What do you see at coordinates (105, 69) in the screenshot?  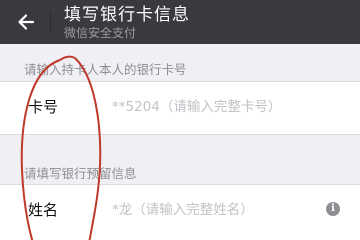 I see `card-section-label: 请输入持卡人本人的银行卡号` at bounding box center [105, 69].